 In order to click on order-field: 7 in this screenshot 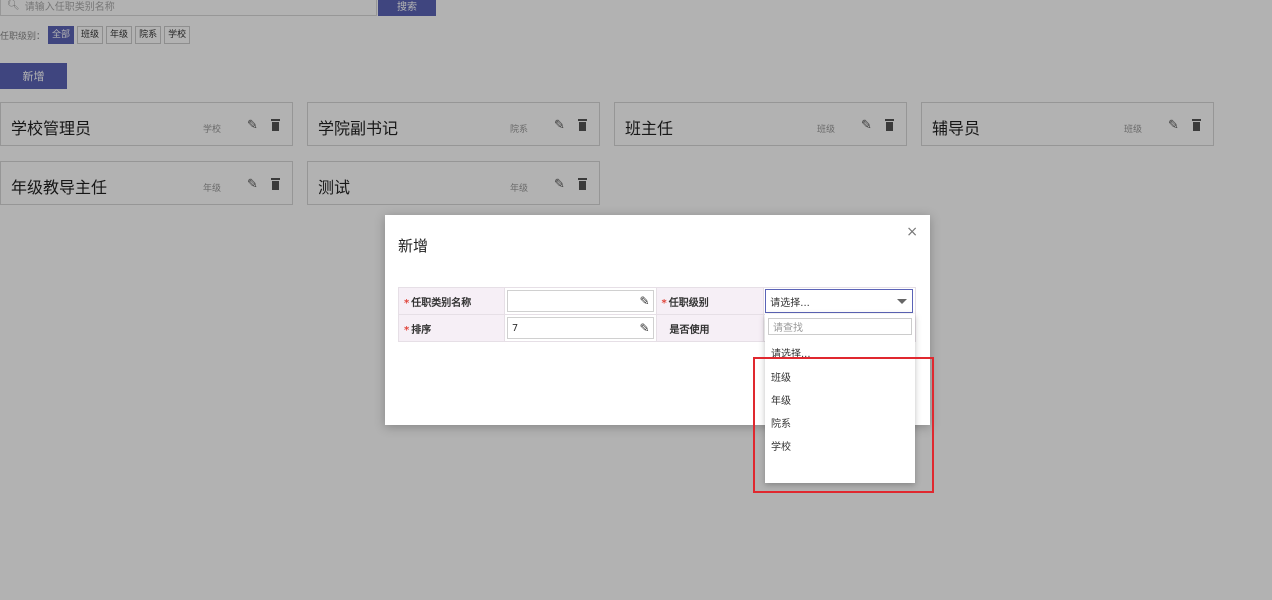, I will do `click(580, 328)`.